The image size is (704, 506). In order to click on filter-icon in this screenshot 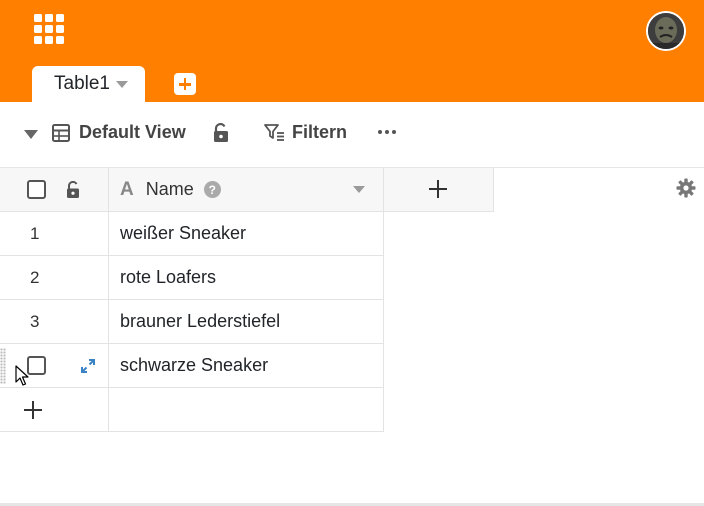, I will do `click(274, 132)`.